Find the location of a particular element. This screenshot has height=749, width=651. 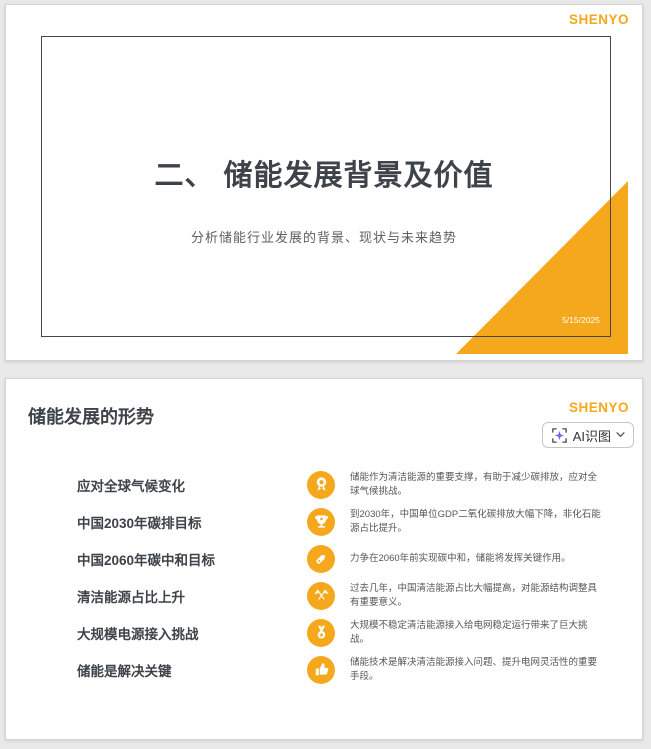

section-title: 二、 储能发展背景及价值 is located at coordinates (324, 176).